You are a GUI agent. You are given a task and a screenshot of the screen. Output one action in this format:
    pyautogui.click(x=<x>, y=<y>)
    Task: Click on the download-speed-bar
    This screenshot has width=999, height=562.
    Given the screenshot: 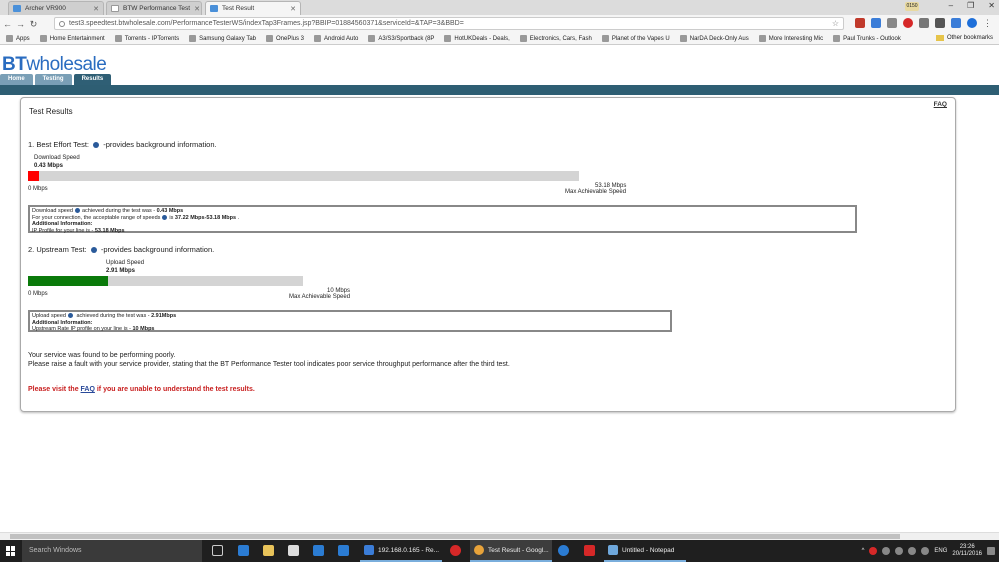 What is the action you would take?
    pyautogui.click(x=303, y=176)
    